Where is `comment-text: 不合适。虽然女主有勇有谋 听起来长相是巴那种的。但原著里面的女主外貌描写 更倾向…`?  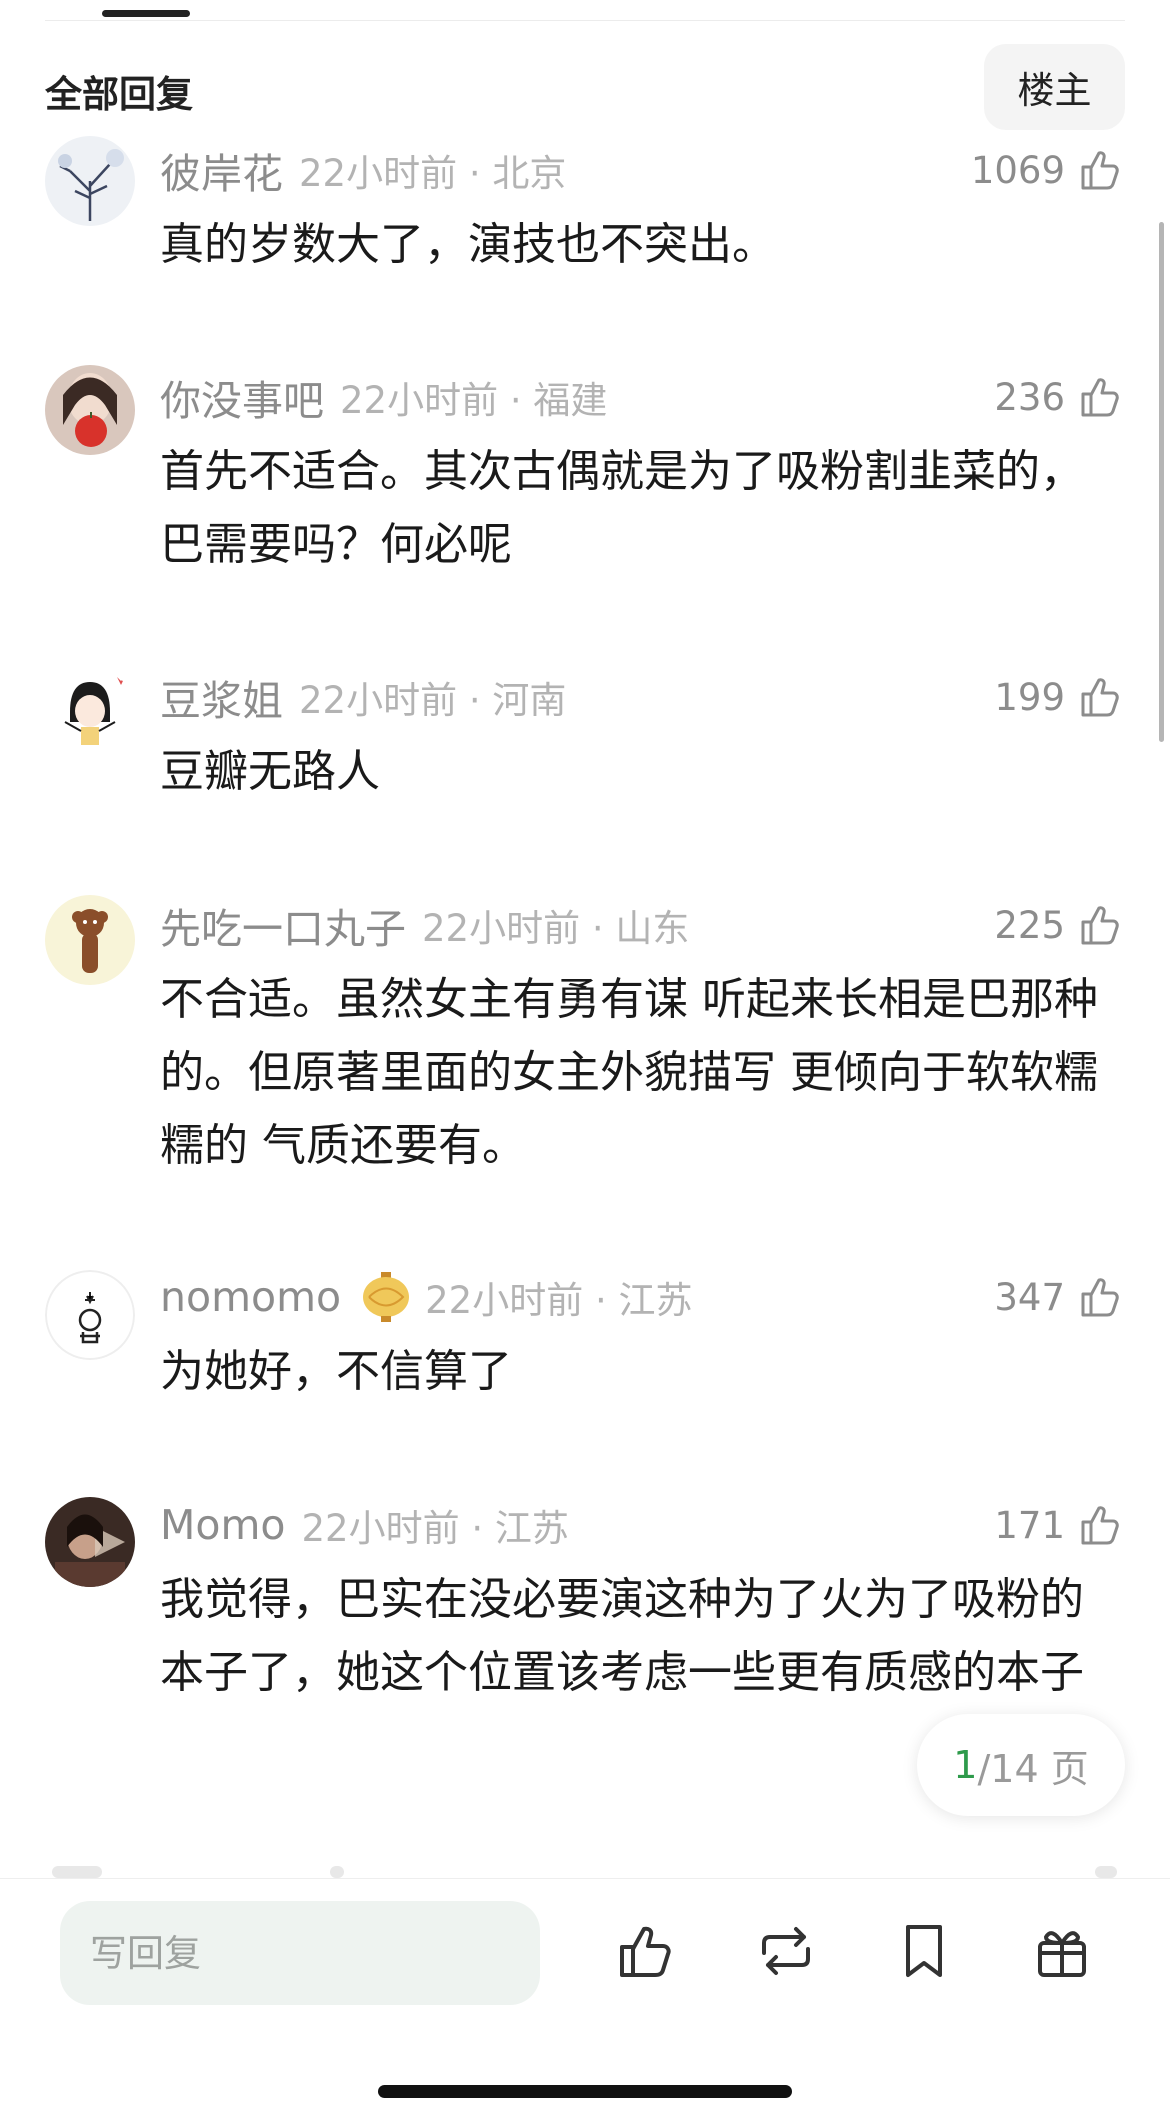
comment-text: 不合适。虽然女主有勇有谋 听起来长相是巴那种的。但原著里面的女主外貌描写 更倾向… is located at coordinates (629, 1072).